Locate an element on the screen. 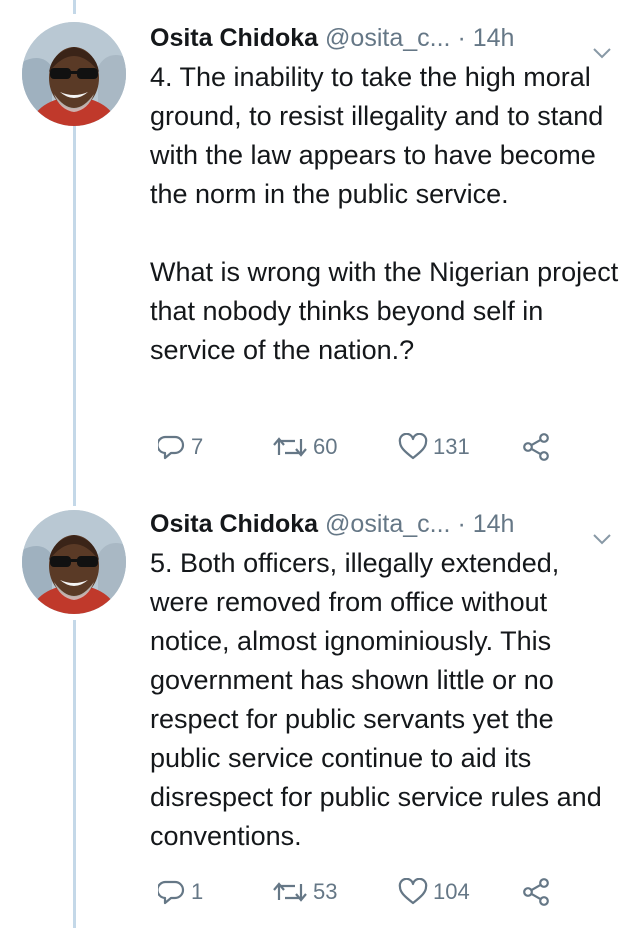  retweet-button: 60 is located at coordinates (304, 447).